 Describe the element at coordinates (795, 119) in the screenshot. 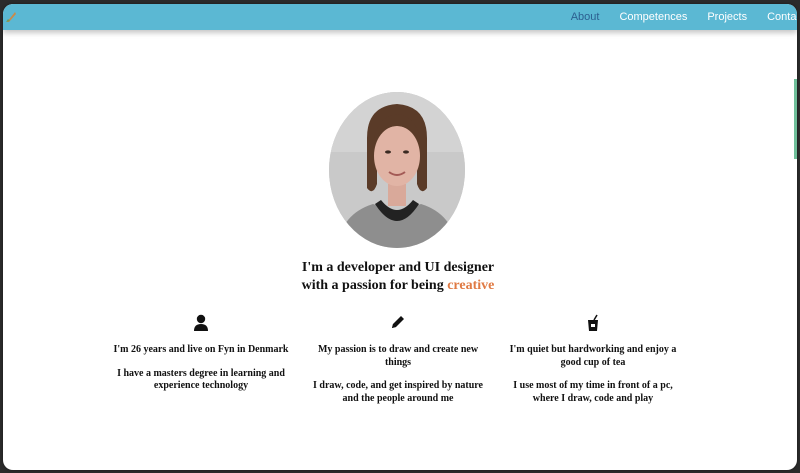

I see `scrollbar-thumb` at that location.